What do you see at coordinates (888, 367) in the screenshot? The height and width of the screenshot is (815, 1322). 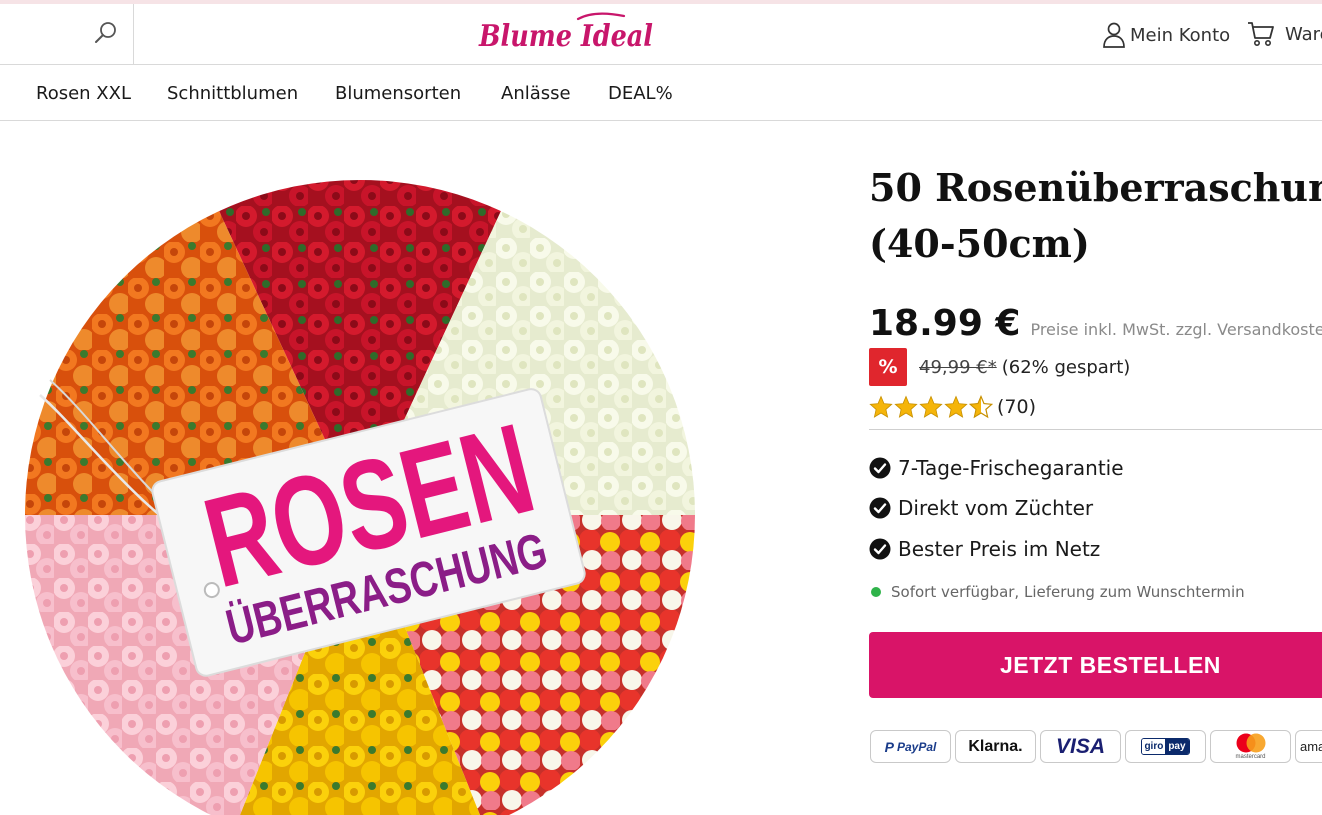 I see `discount-badge: %` at bounding box center [888, 367].